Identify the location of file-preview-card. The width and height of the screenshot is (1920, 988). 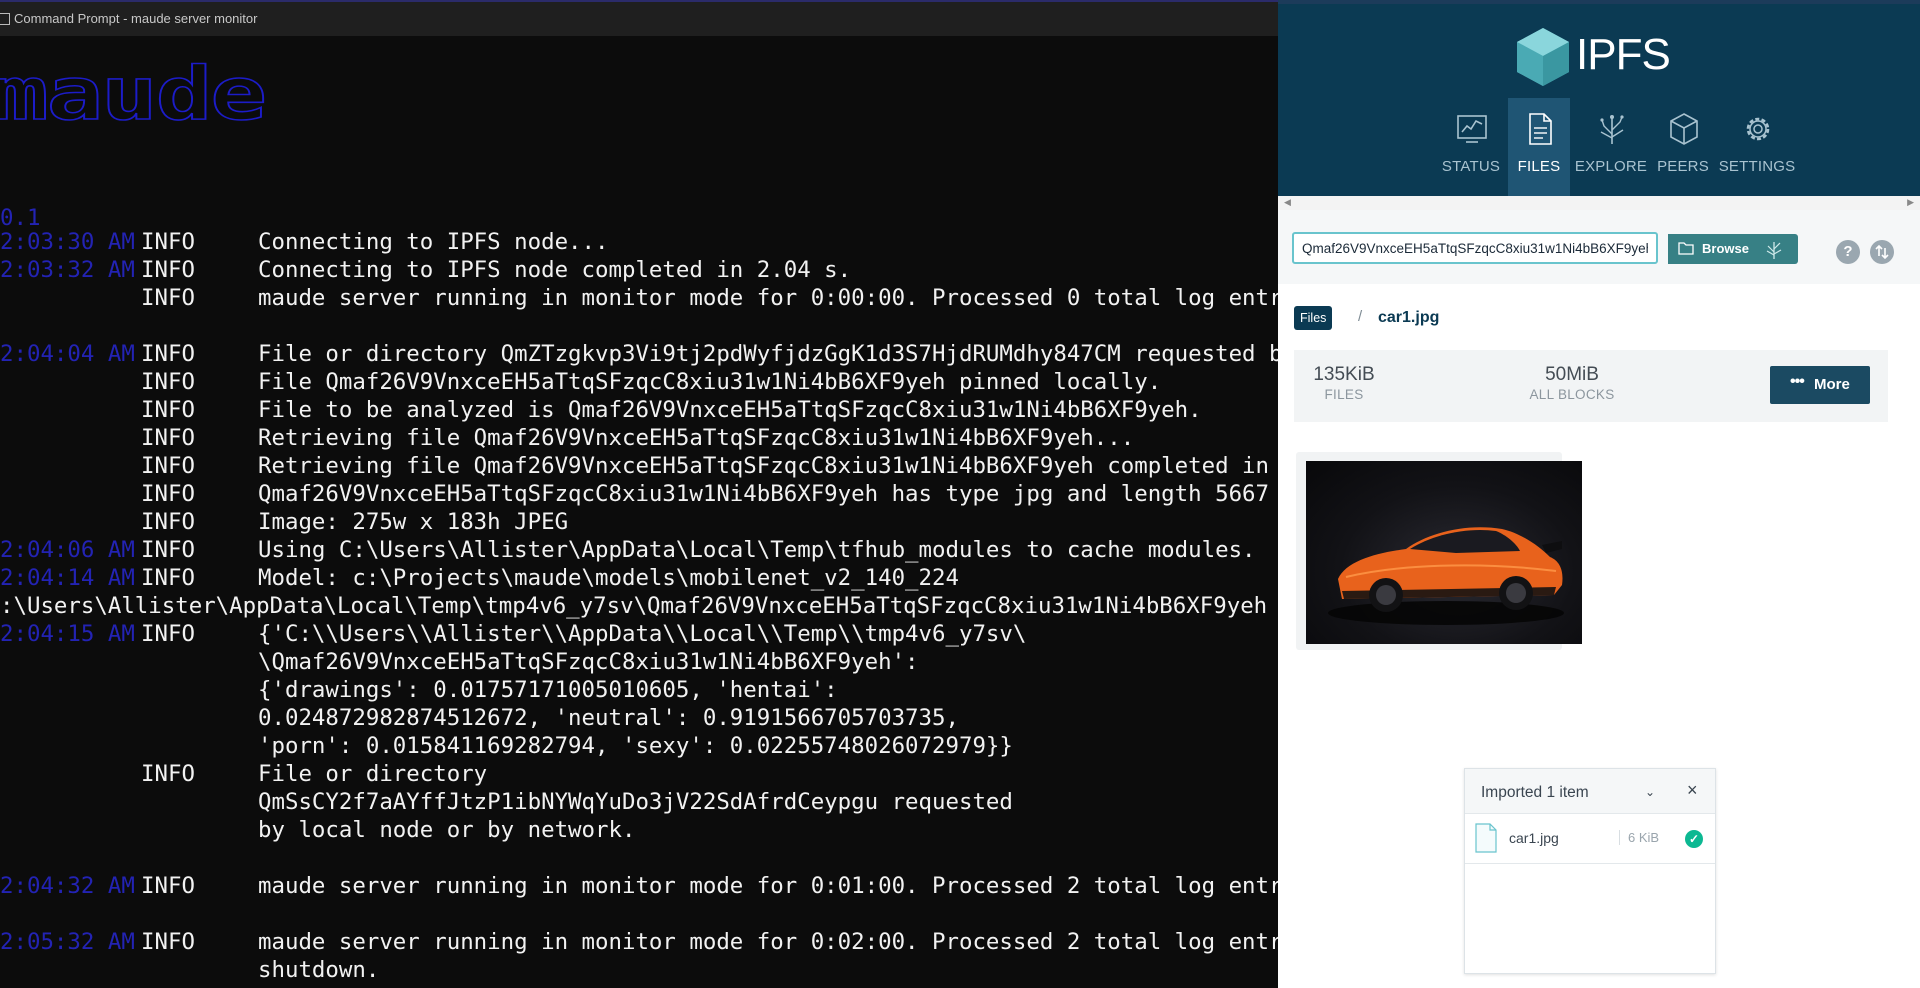
(1439, 551).